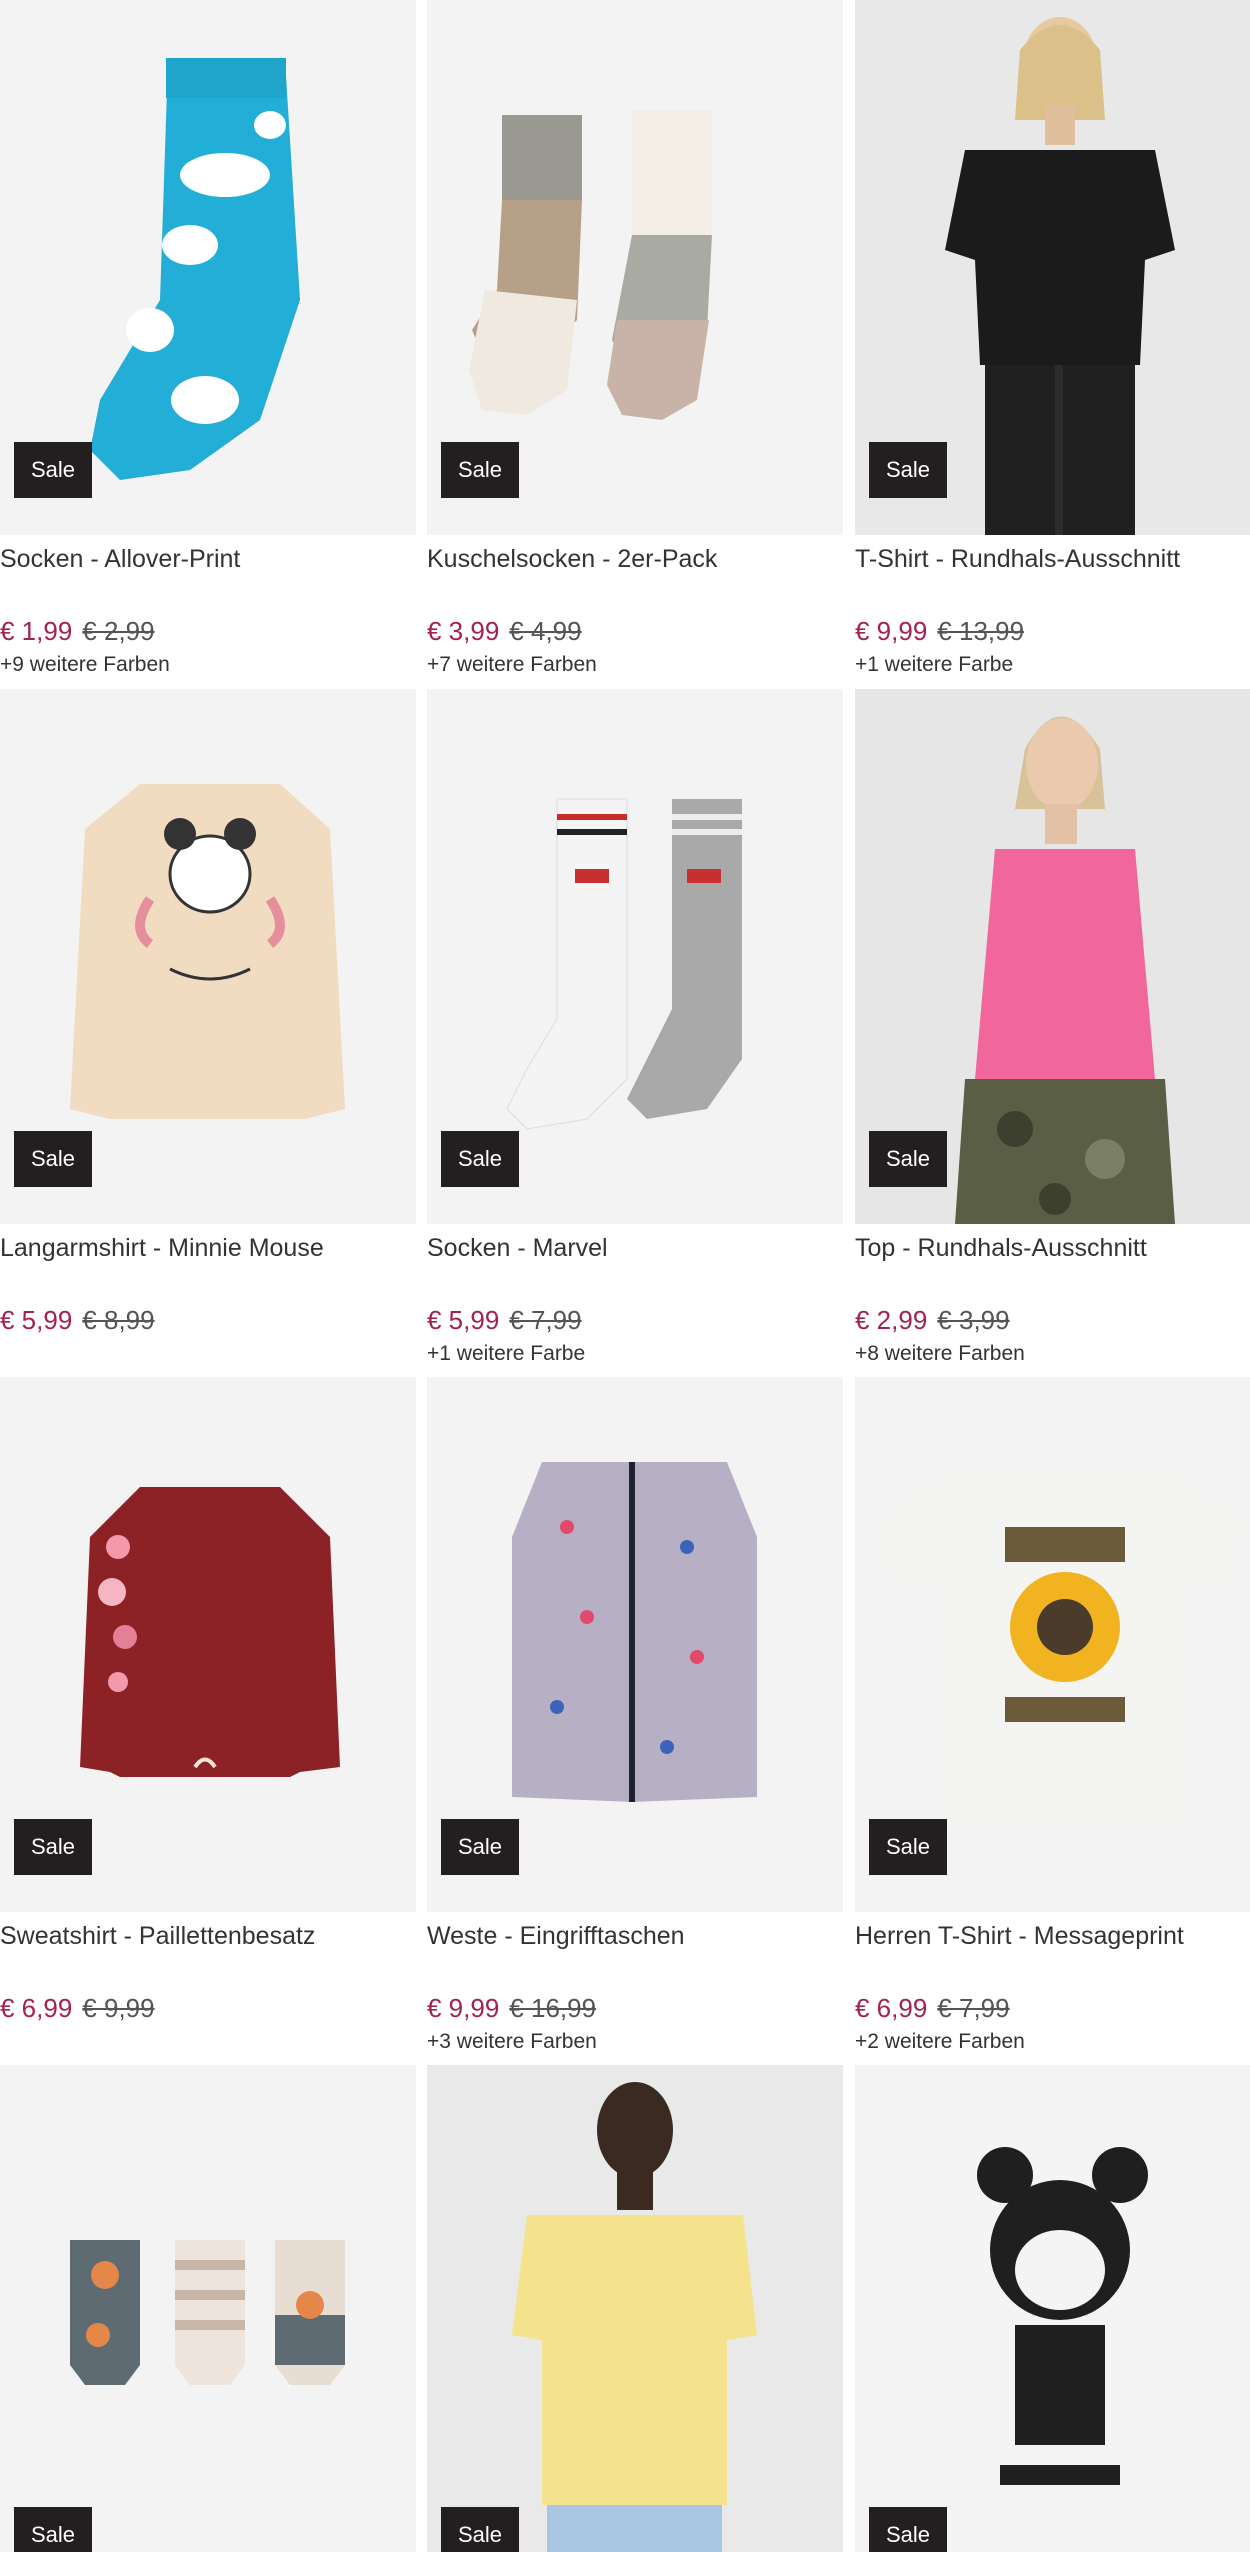 The image size is (1250, 2552). Describe the element at coordinates (118, 630) in the screenshot. I see `original-price: € 2,99` at that location.